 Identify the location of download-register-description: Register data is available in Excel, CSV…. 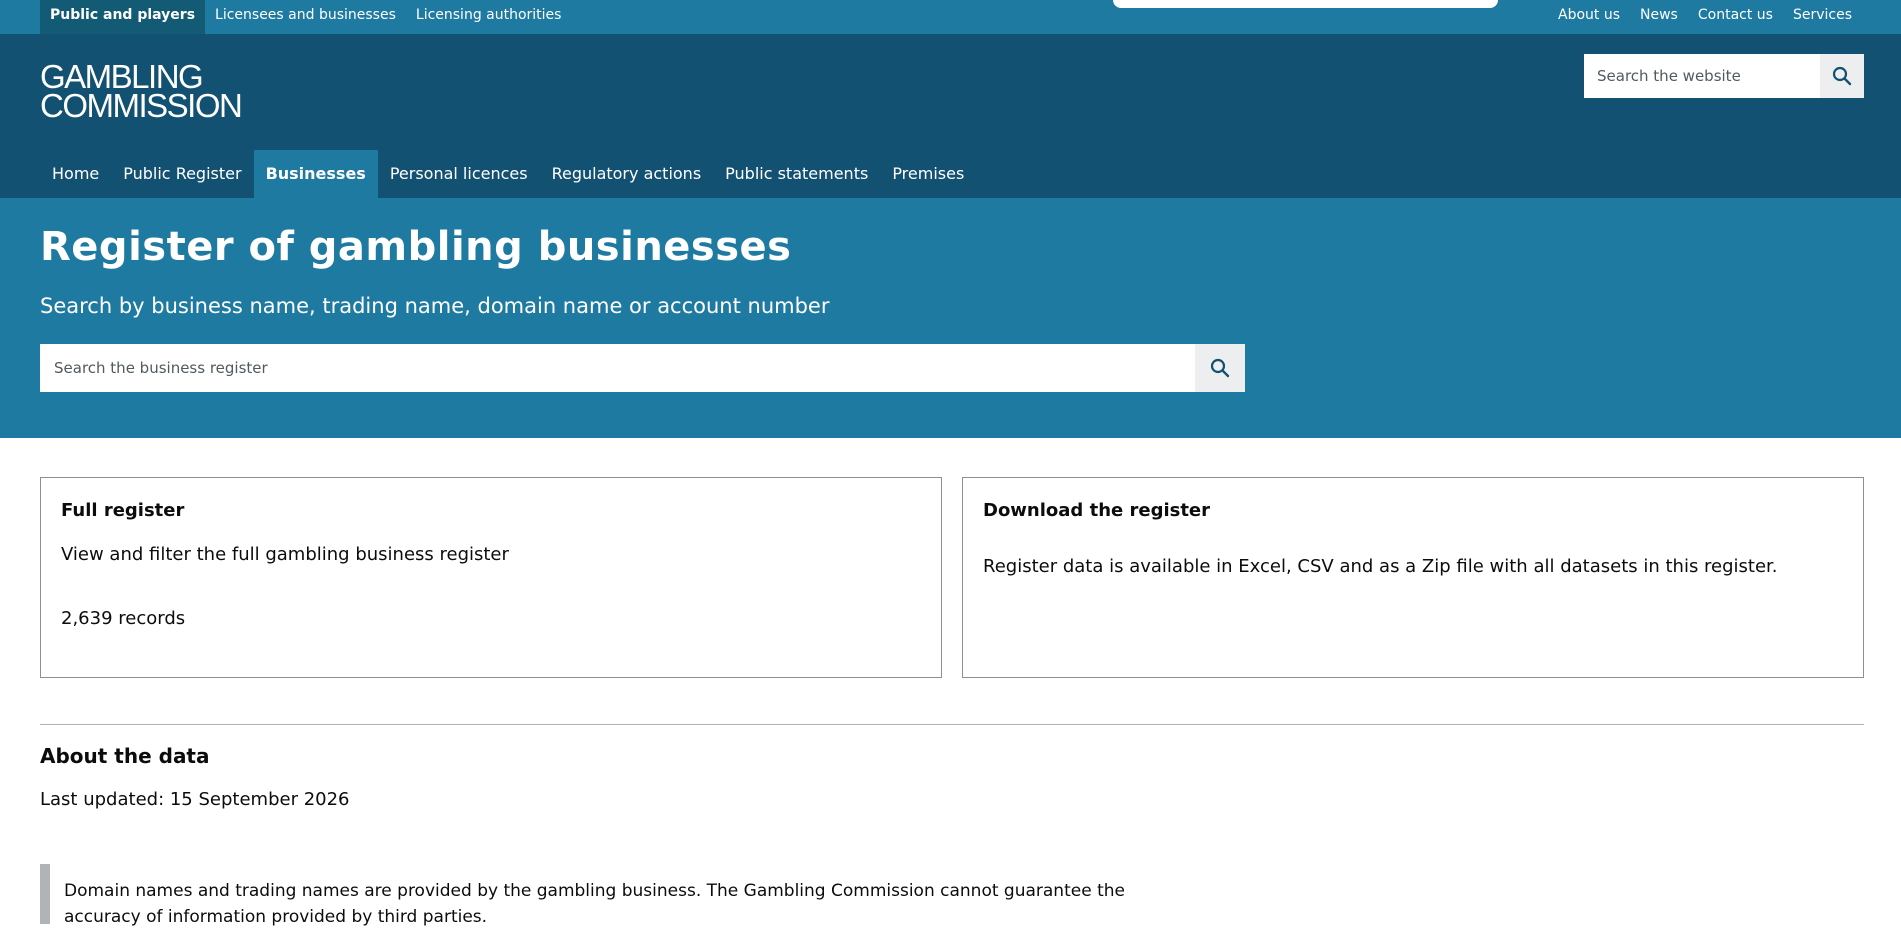
(1380, 566).